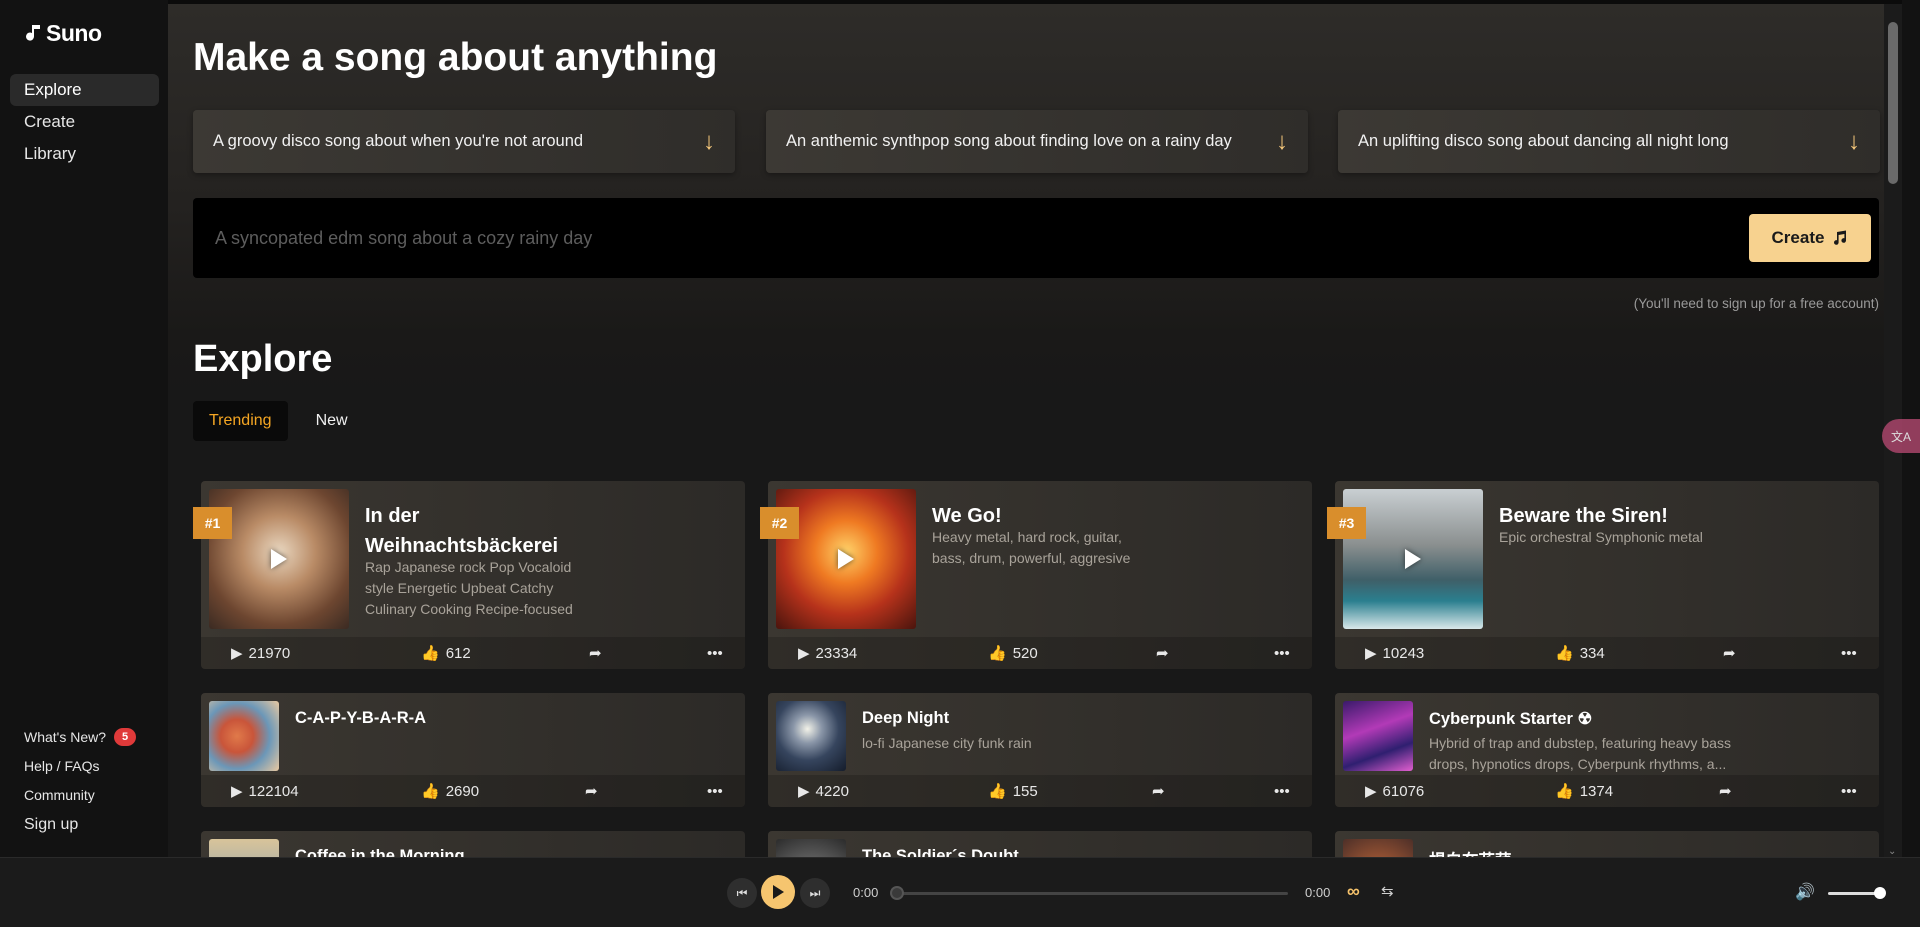  What do you see at coordinates (80, 794) in the screenshot?
I see `community-link: Community` at bounding box center [80, 794].